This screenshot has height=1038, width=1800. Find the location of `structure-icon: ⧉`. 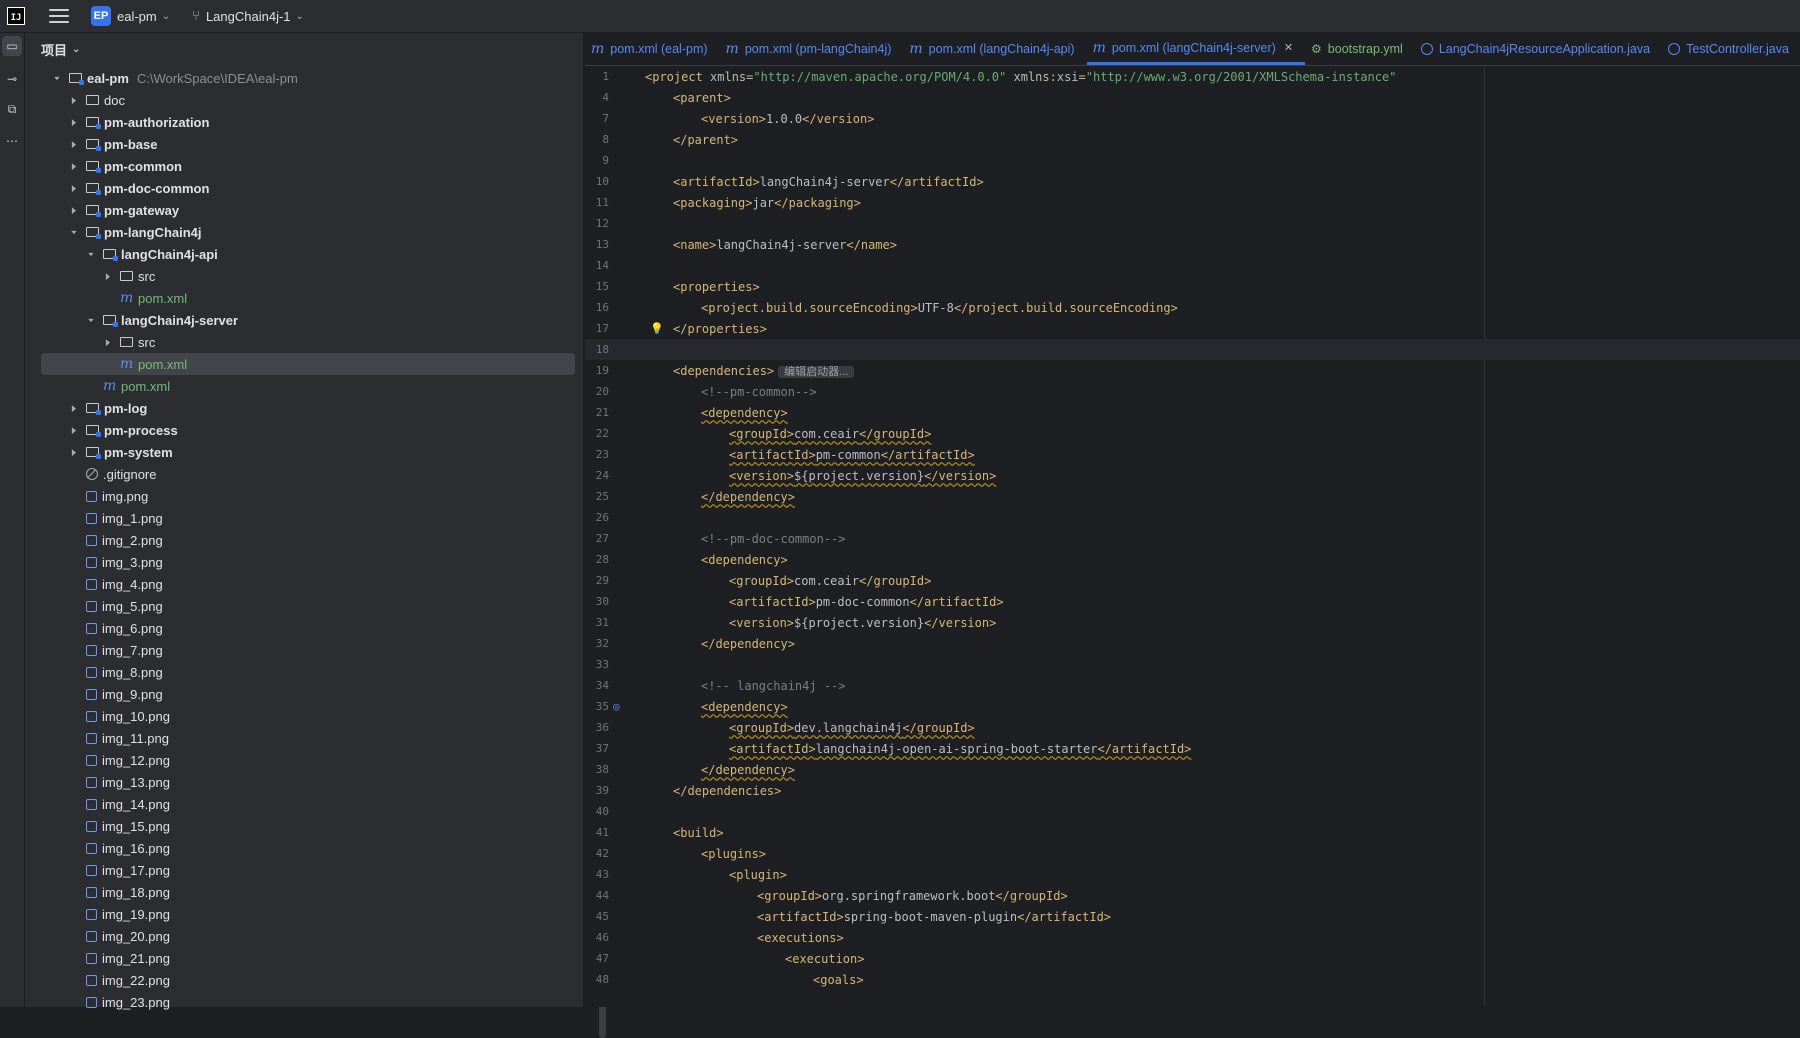

structure-icon: ⧉ is located at coordinates (12, 109).